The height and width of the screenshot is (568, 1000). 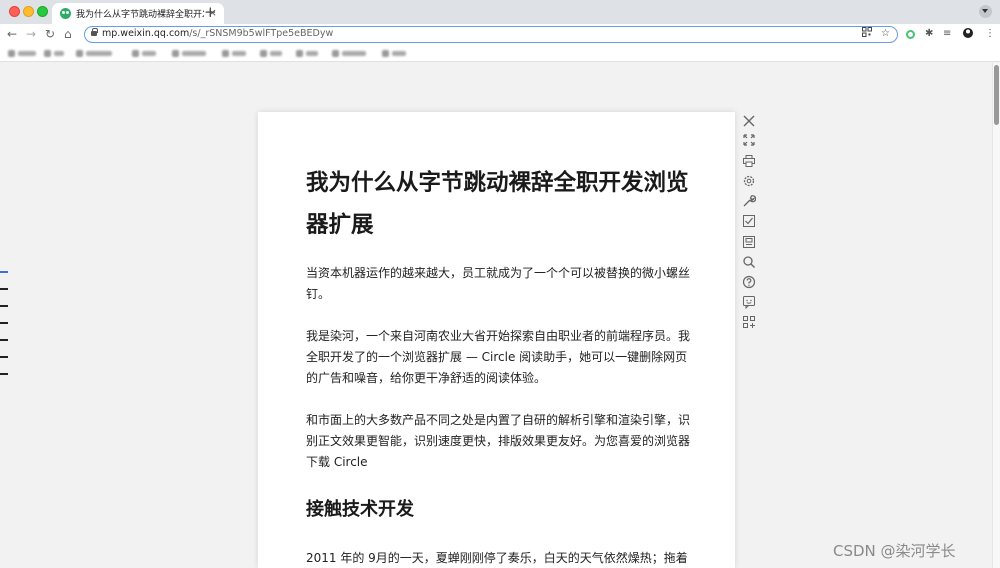 What do you see at coordinates (894, 551) in the screenshot?
I see `watermark: CSDN @染河学长` at bounding box center [894, 551].